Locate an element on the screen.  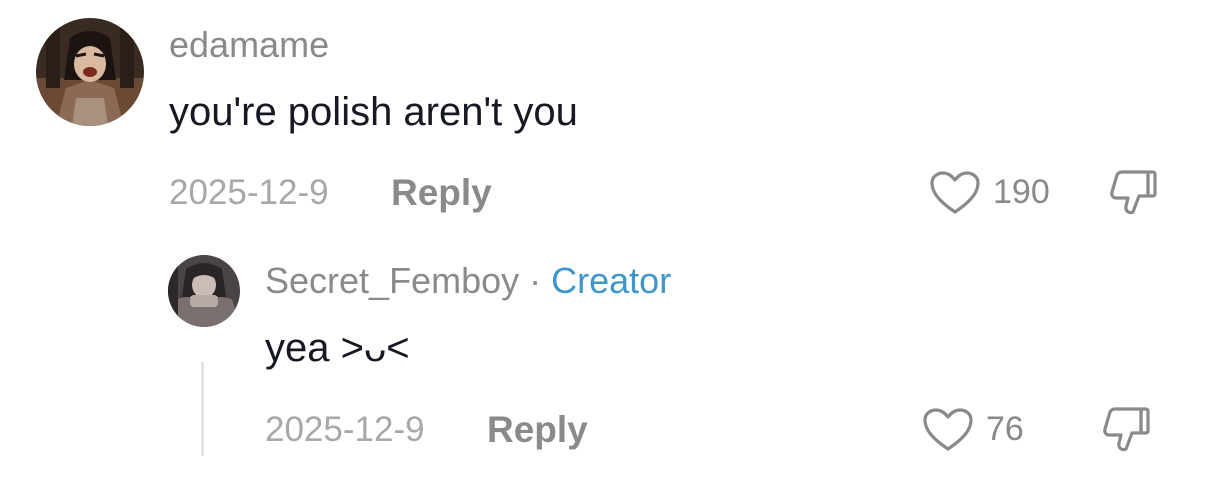
reply-like-button is located at coordinates (948, 430).